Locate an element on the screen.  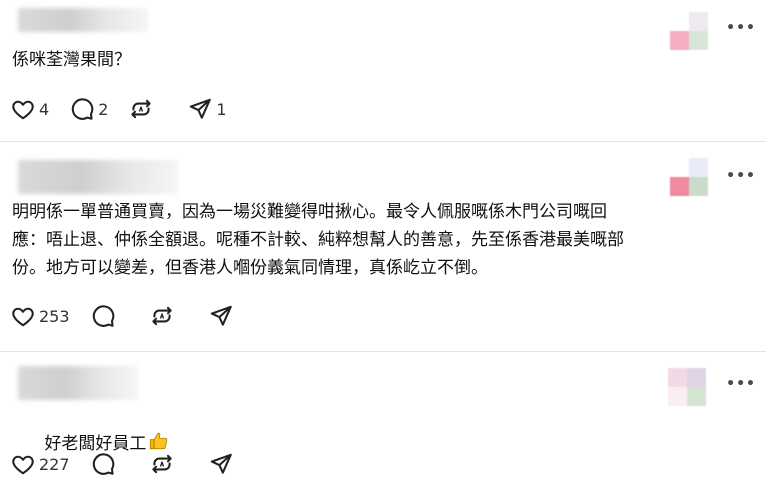
action-bar: 4 2 1 is located at coordinates (128, 109).